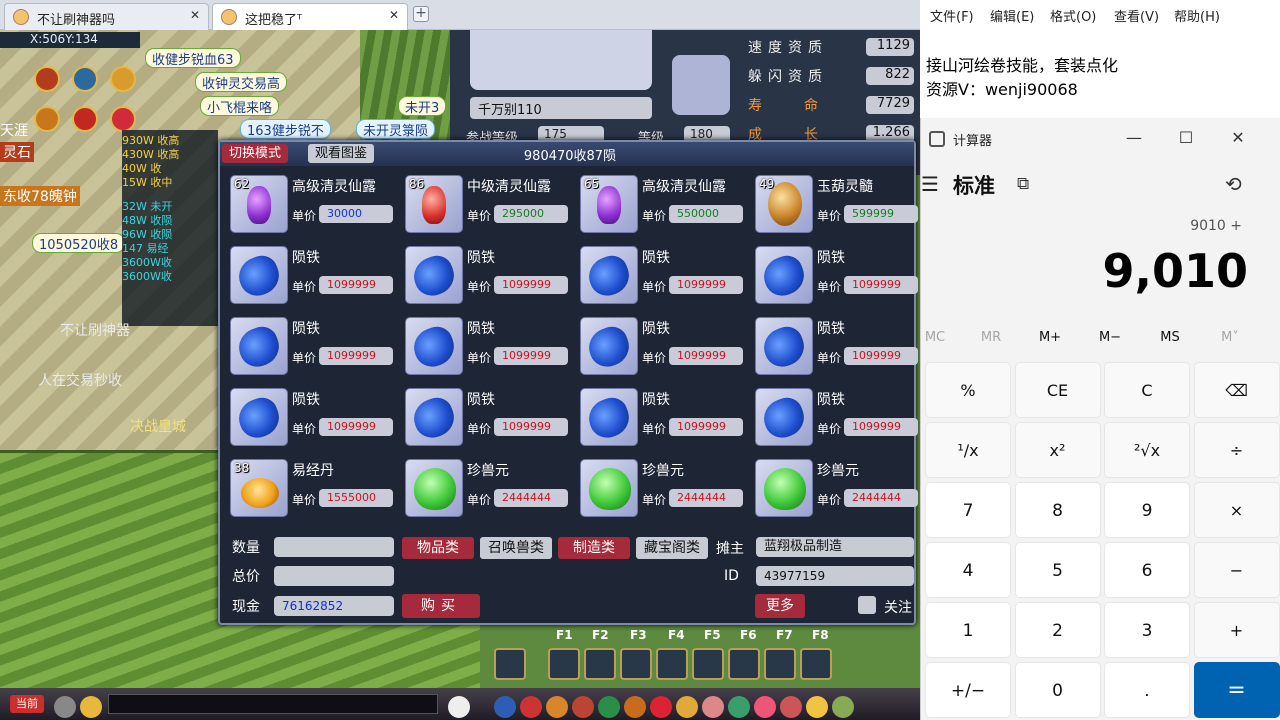 The image size is (1280, 720). Describe the element at coordinates (968, 390) in the screenshot. I see `percent-button: %` at that location.